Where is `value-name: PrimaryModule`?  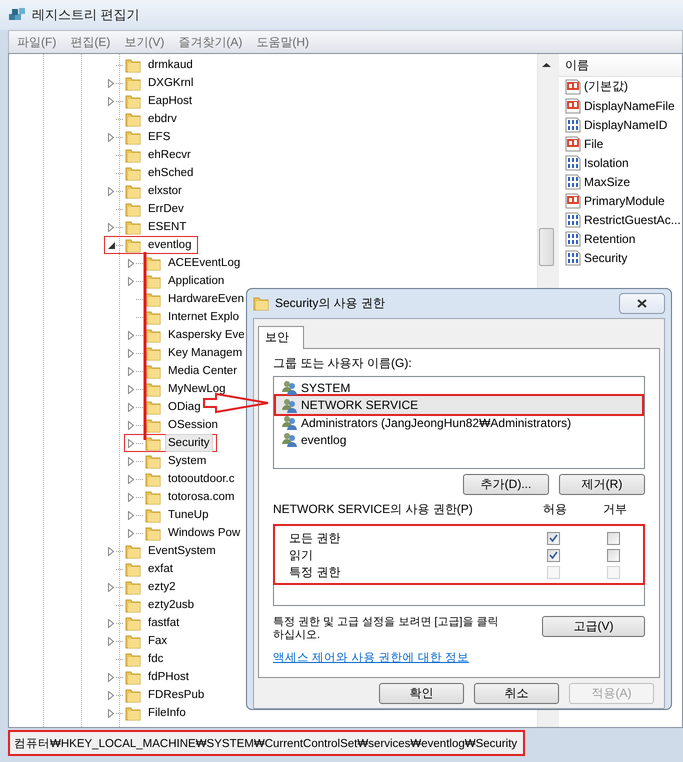
value-name: PrimaryModule is located at coordinates (624, 201).